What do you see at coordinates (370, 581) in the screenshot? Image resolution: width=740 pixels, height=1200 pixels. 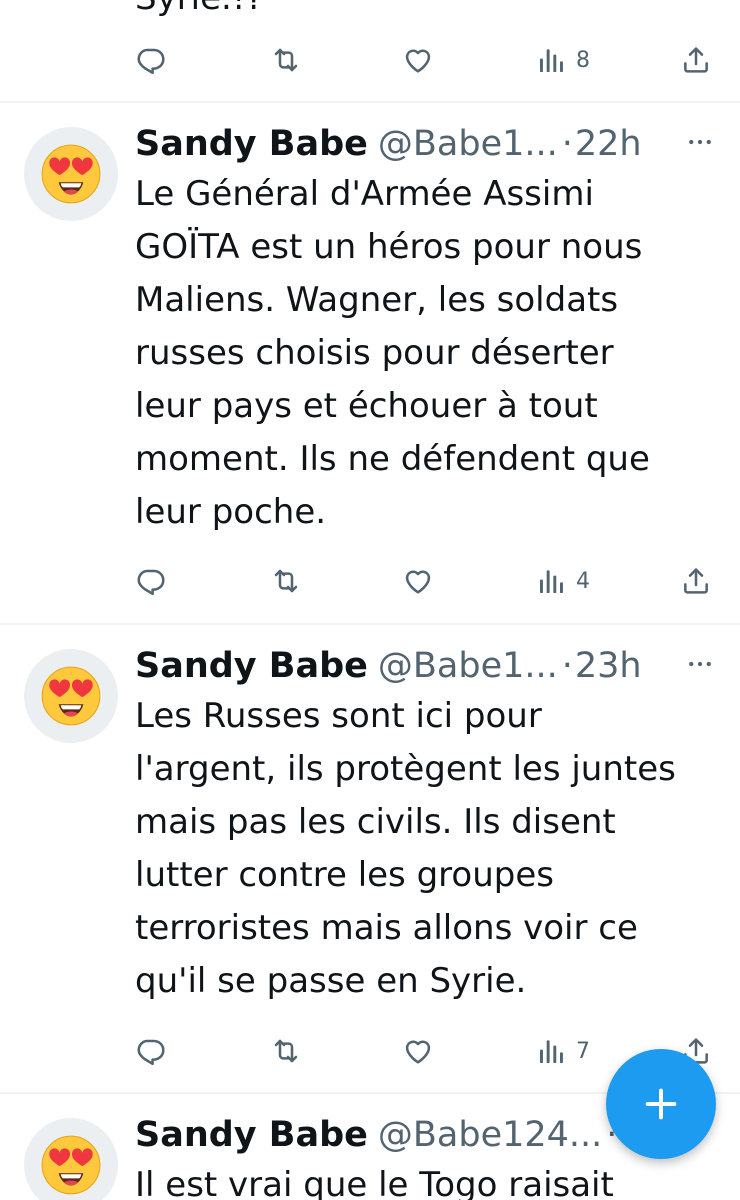 I see `tweet-actions: 4` at bounding box center [370, 581].